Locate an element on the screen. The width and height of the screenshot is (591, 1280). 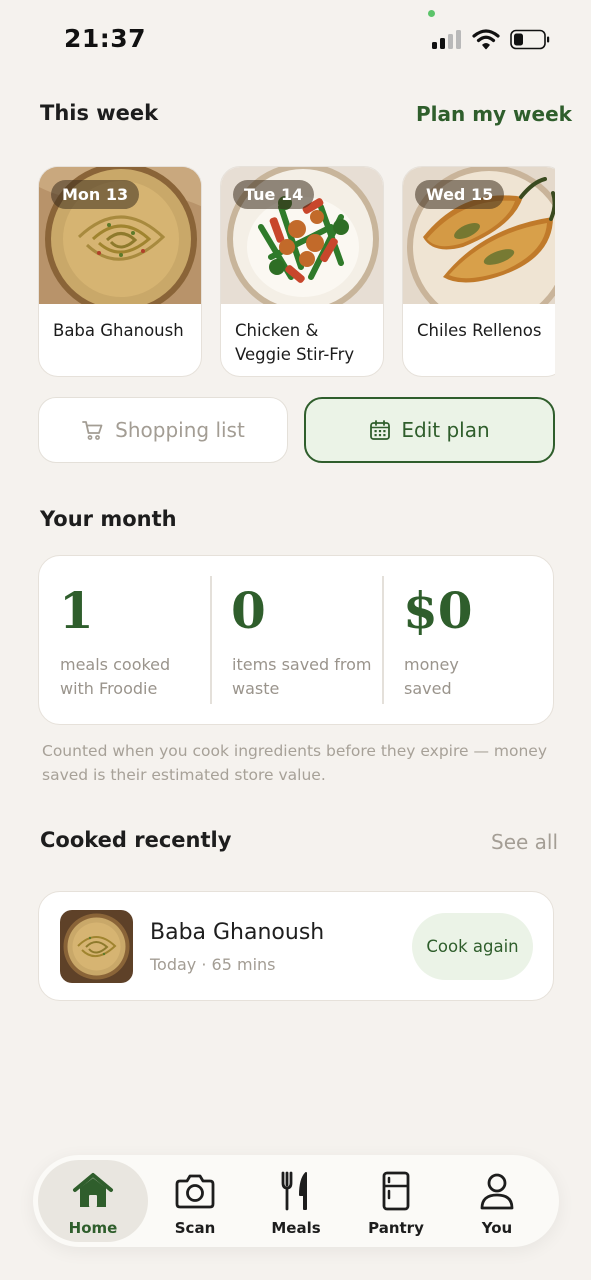
nav-scan: Scan is located at coordinates (195, 1201).